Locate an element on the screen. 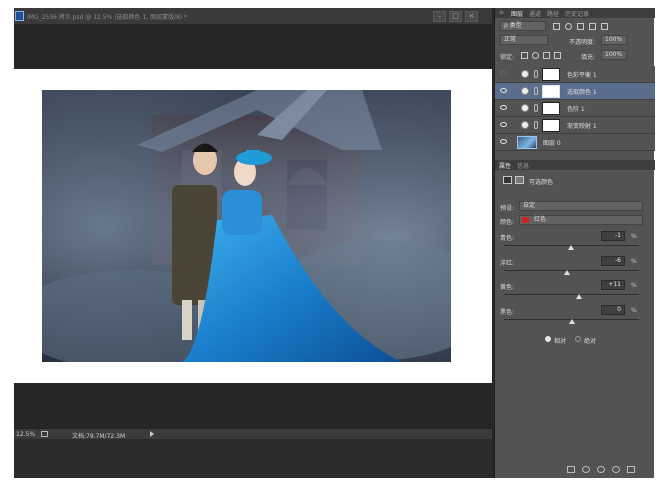 The width and height of the screenshot is (658, 489). relative-label: 相对 is located at coordinates (560, 340).